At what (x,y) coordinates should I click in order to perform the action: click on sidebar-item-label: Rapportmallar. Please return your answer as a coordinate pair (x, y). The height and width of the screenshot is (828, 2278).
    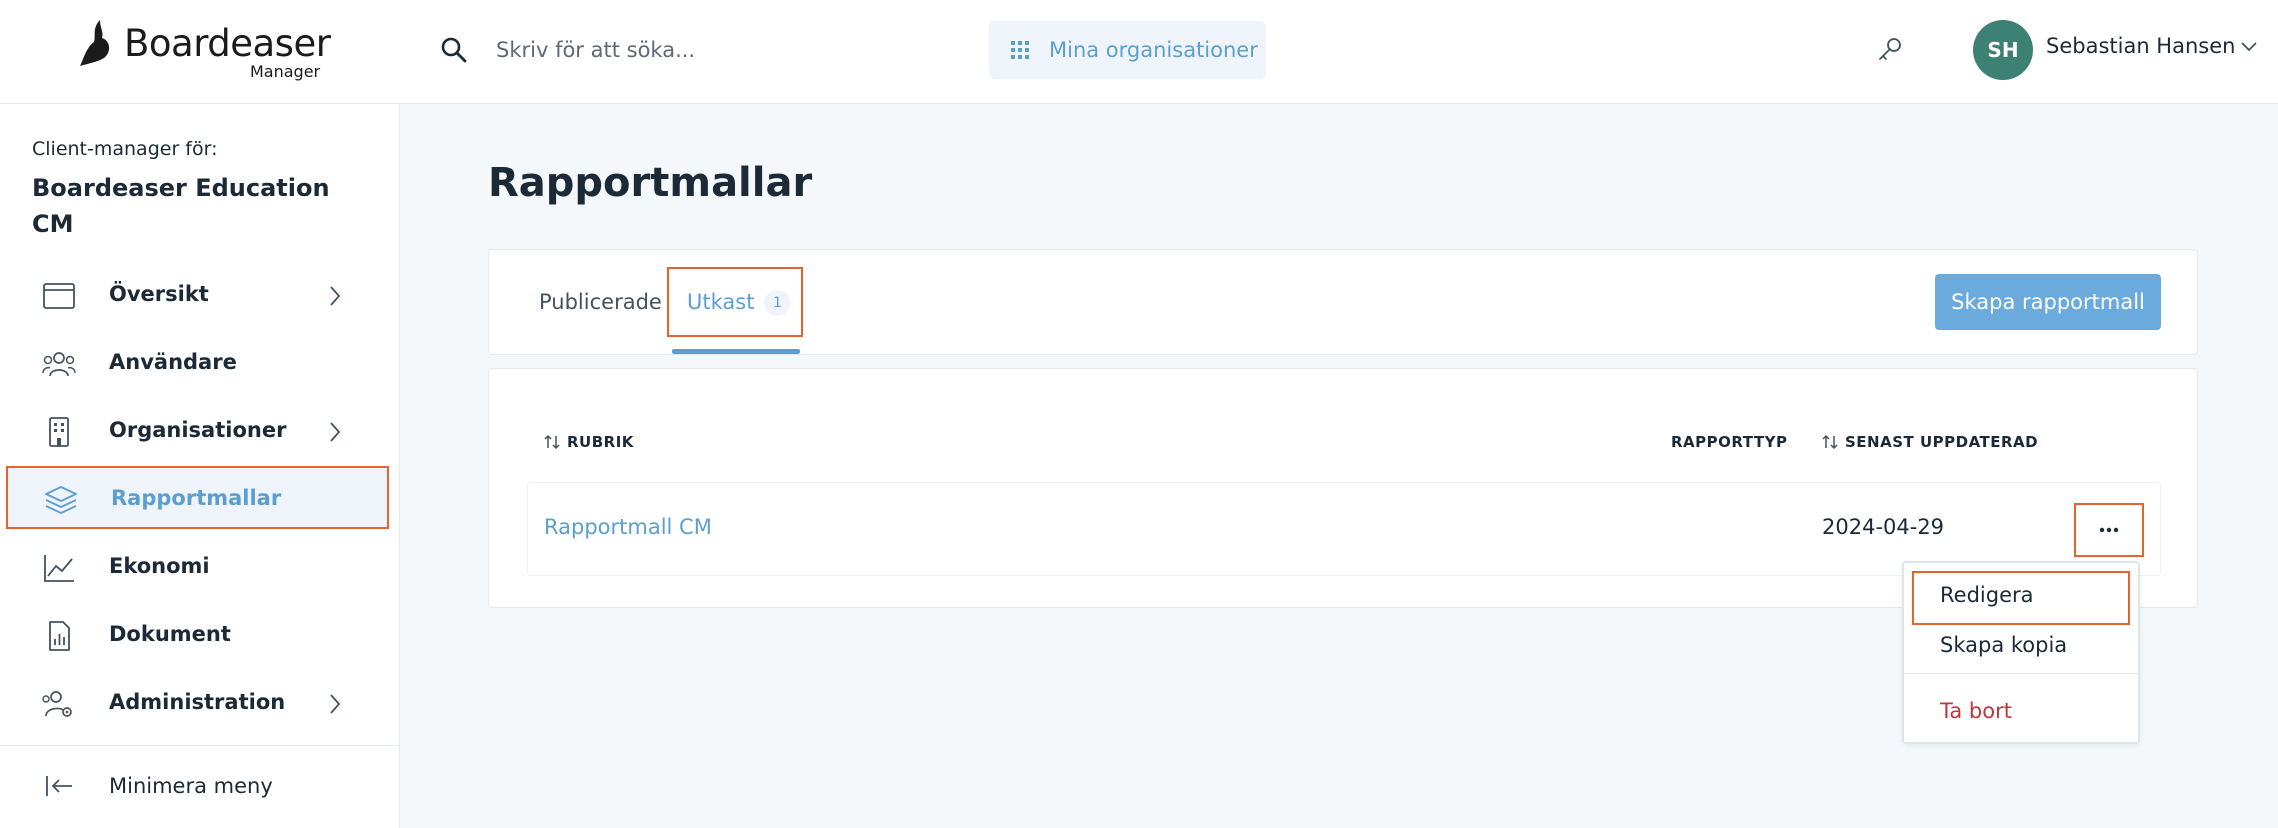
    Looking at the image, I should click on (196, 498).